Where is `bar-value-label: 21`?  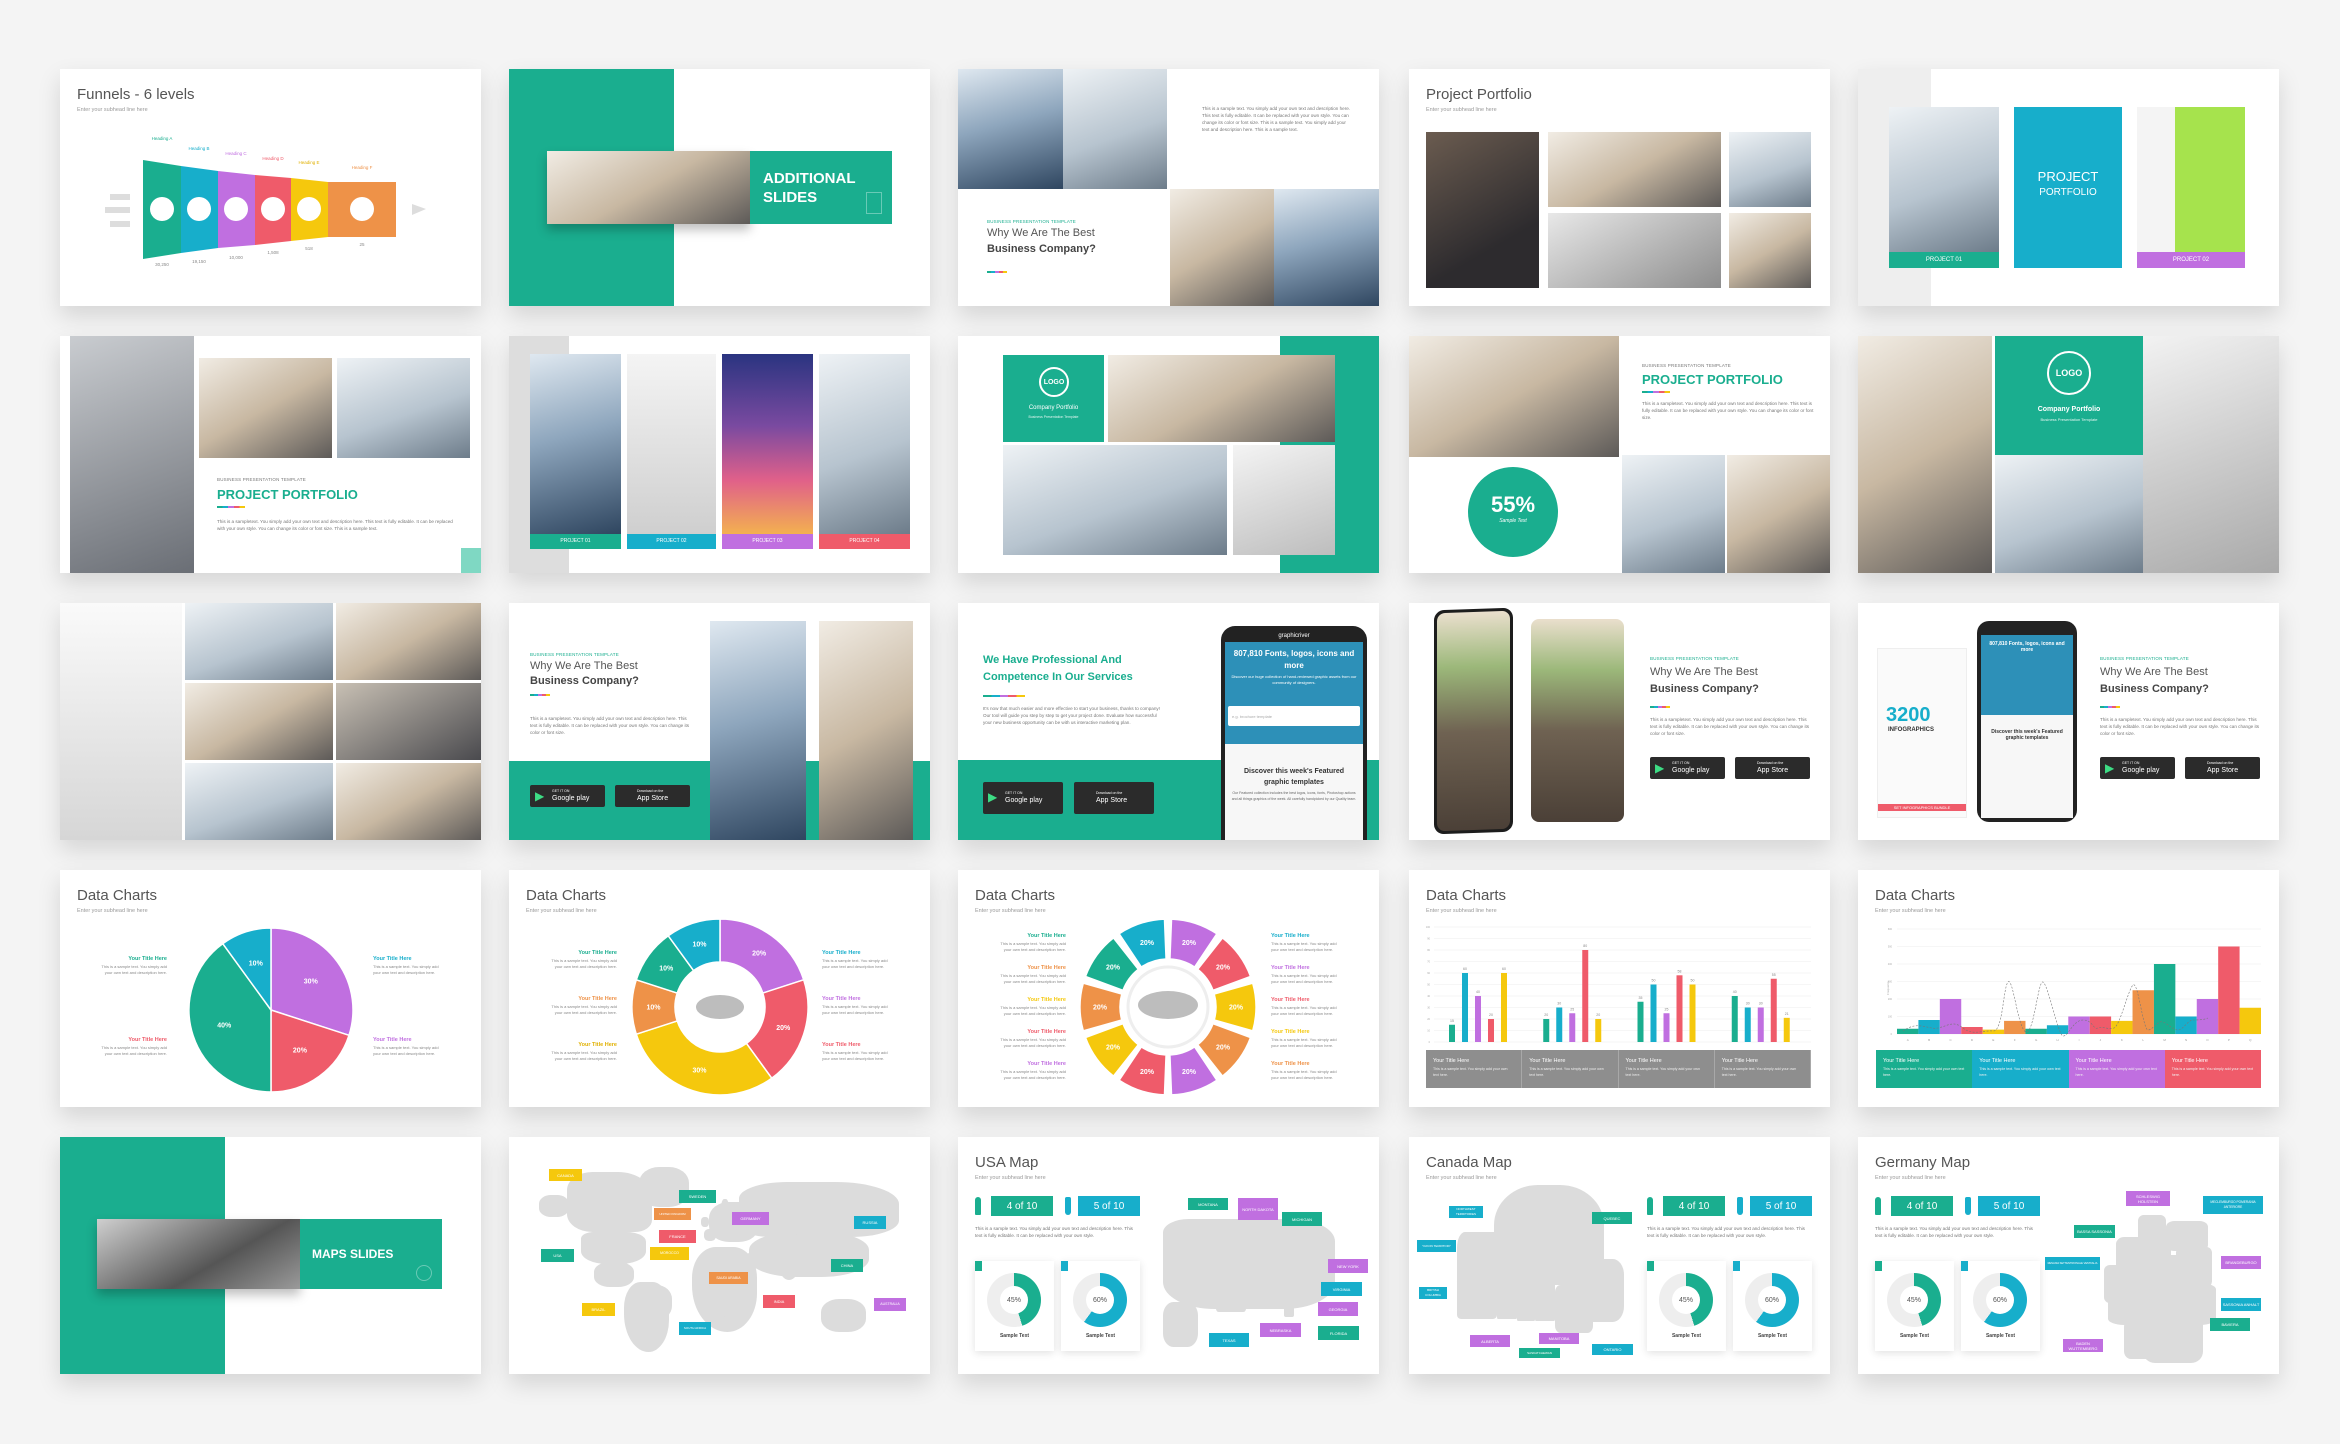 bar-value-label: 21 is located at coordinates (1787, 1014).